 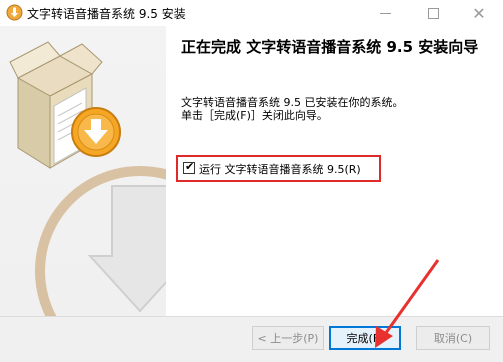 I want to click on maximize-icon, so click(x=433, y=13).